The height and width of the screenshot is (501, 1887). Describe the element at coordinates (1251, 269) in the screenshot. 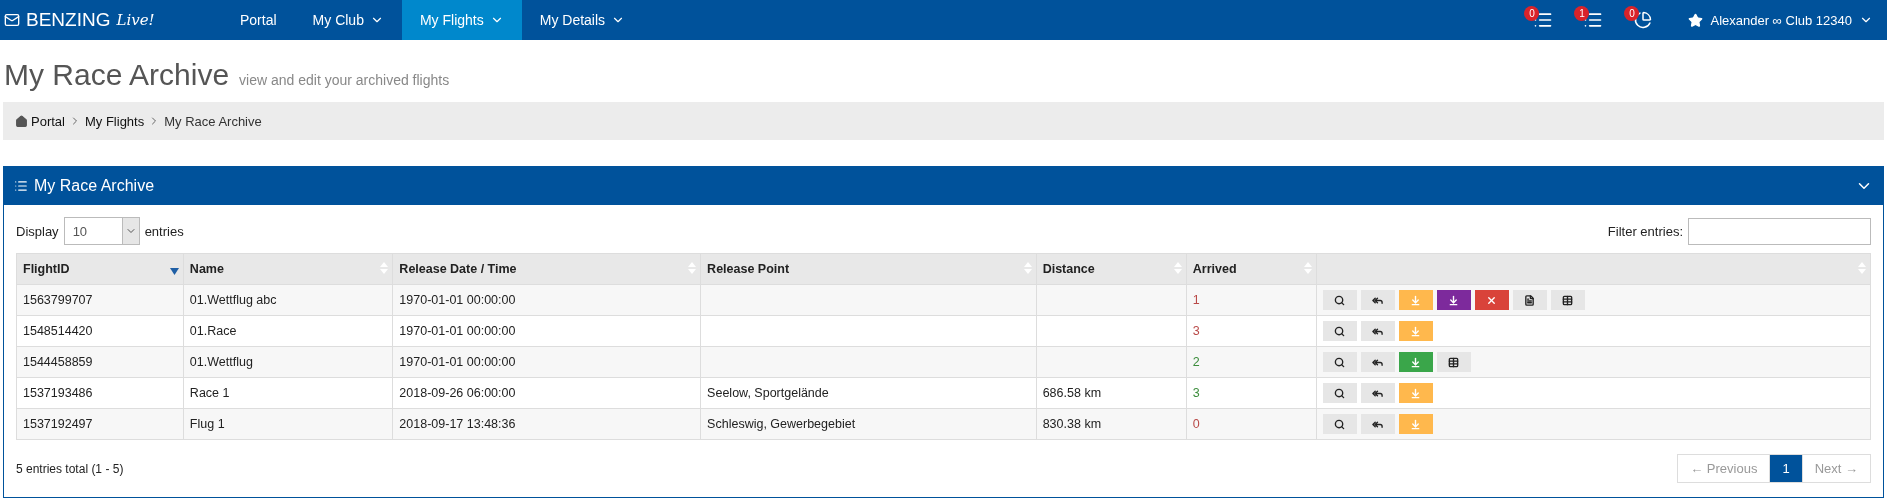

I see `column-header: Arrived` at that location.